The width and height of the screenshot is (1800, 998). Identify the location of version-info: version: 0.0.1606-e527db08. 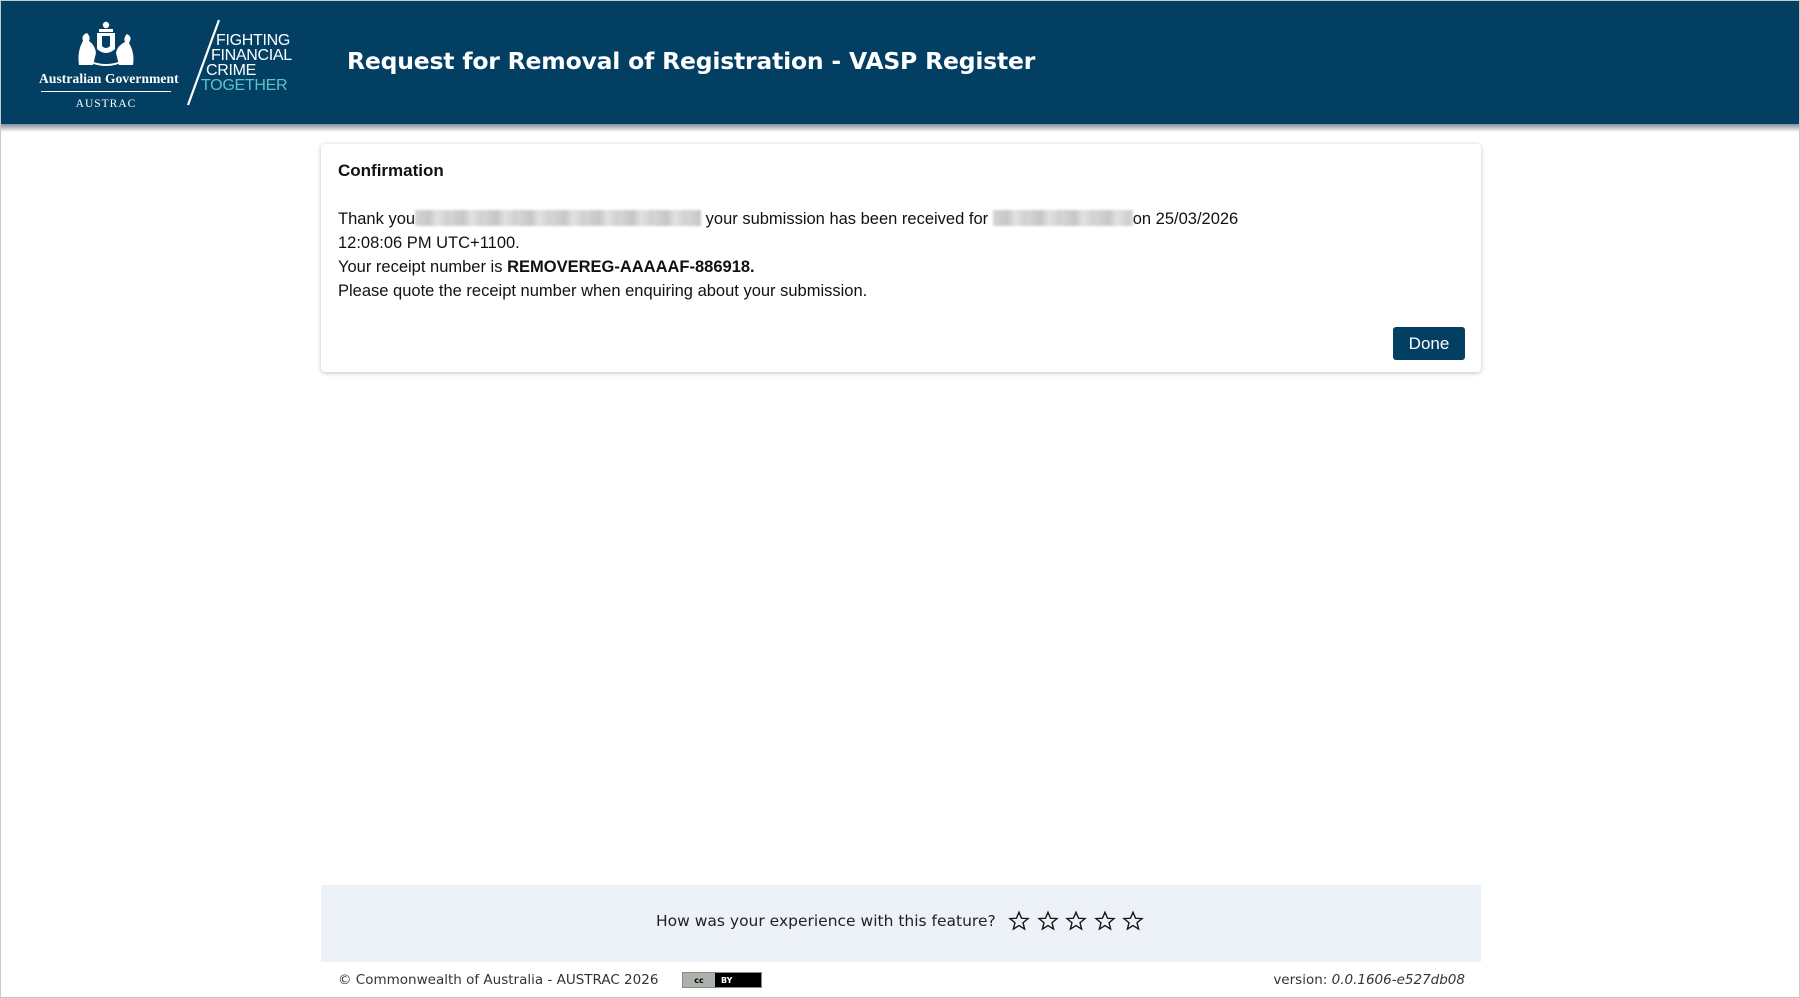
(1369, 980).